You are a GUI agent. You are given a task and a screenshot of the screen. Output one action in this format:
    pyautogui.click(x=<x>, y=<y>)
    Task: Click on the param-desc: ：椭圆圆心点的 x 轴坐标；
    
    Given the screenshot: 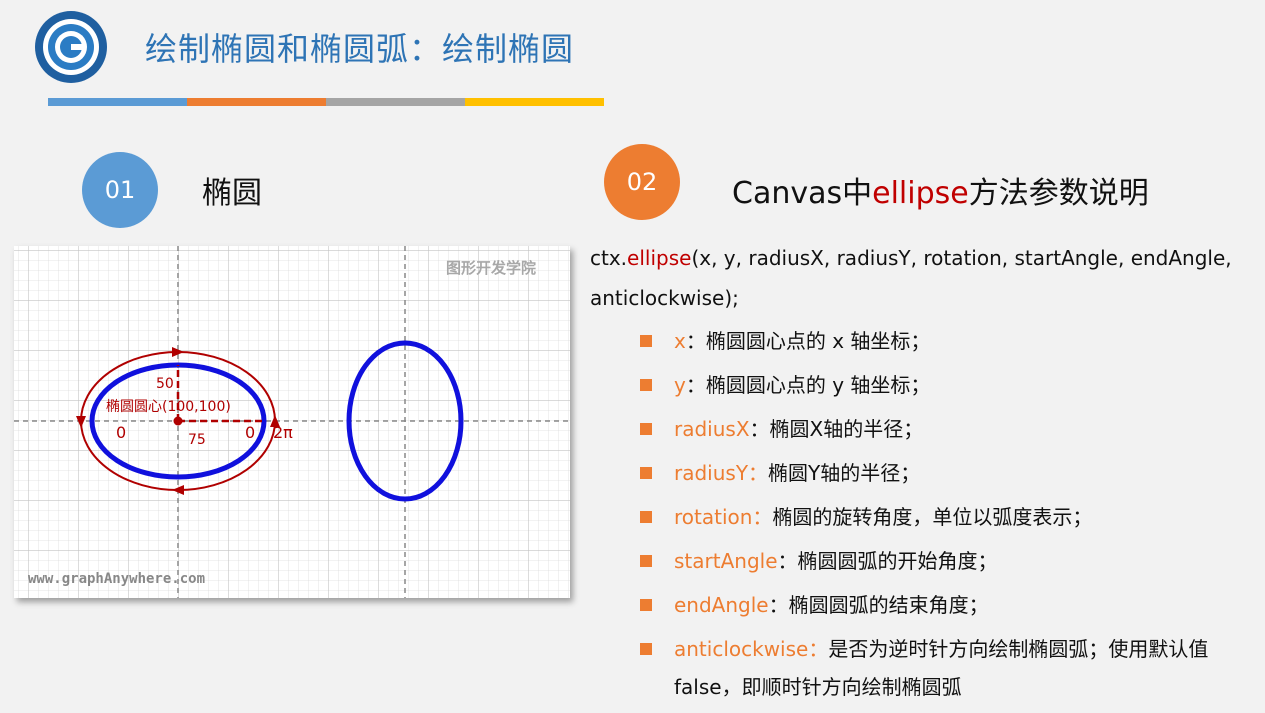 What is the action you would take?
    pyautogui.click(x=808, y=341)
    